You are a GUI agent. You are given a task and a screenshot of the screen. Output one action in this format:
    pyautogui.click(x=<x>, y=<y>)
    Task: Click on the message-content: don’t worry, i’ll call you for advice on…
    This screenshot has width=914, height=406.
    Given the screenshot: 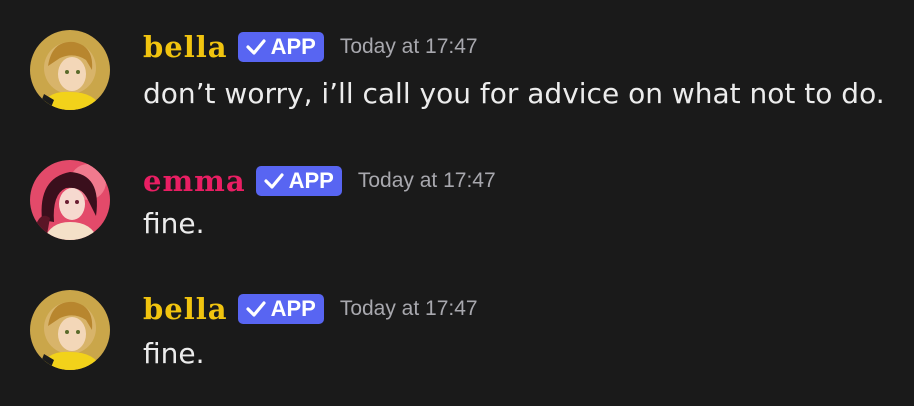 What is the action you would take?
    pyautogui.click(x=514, y=93)
    